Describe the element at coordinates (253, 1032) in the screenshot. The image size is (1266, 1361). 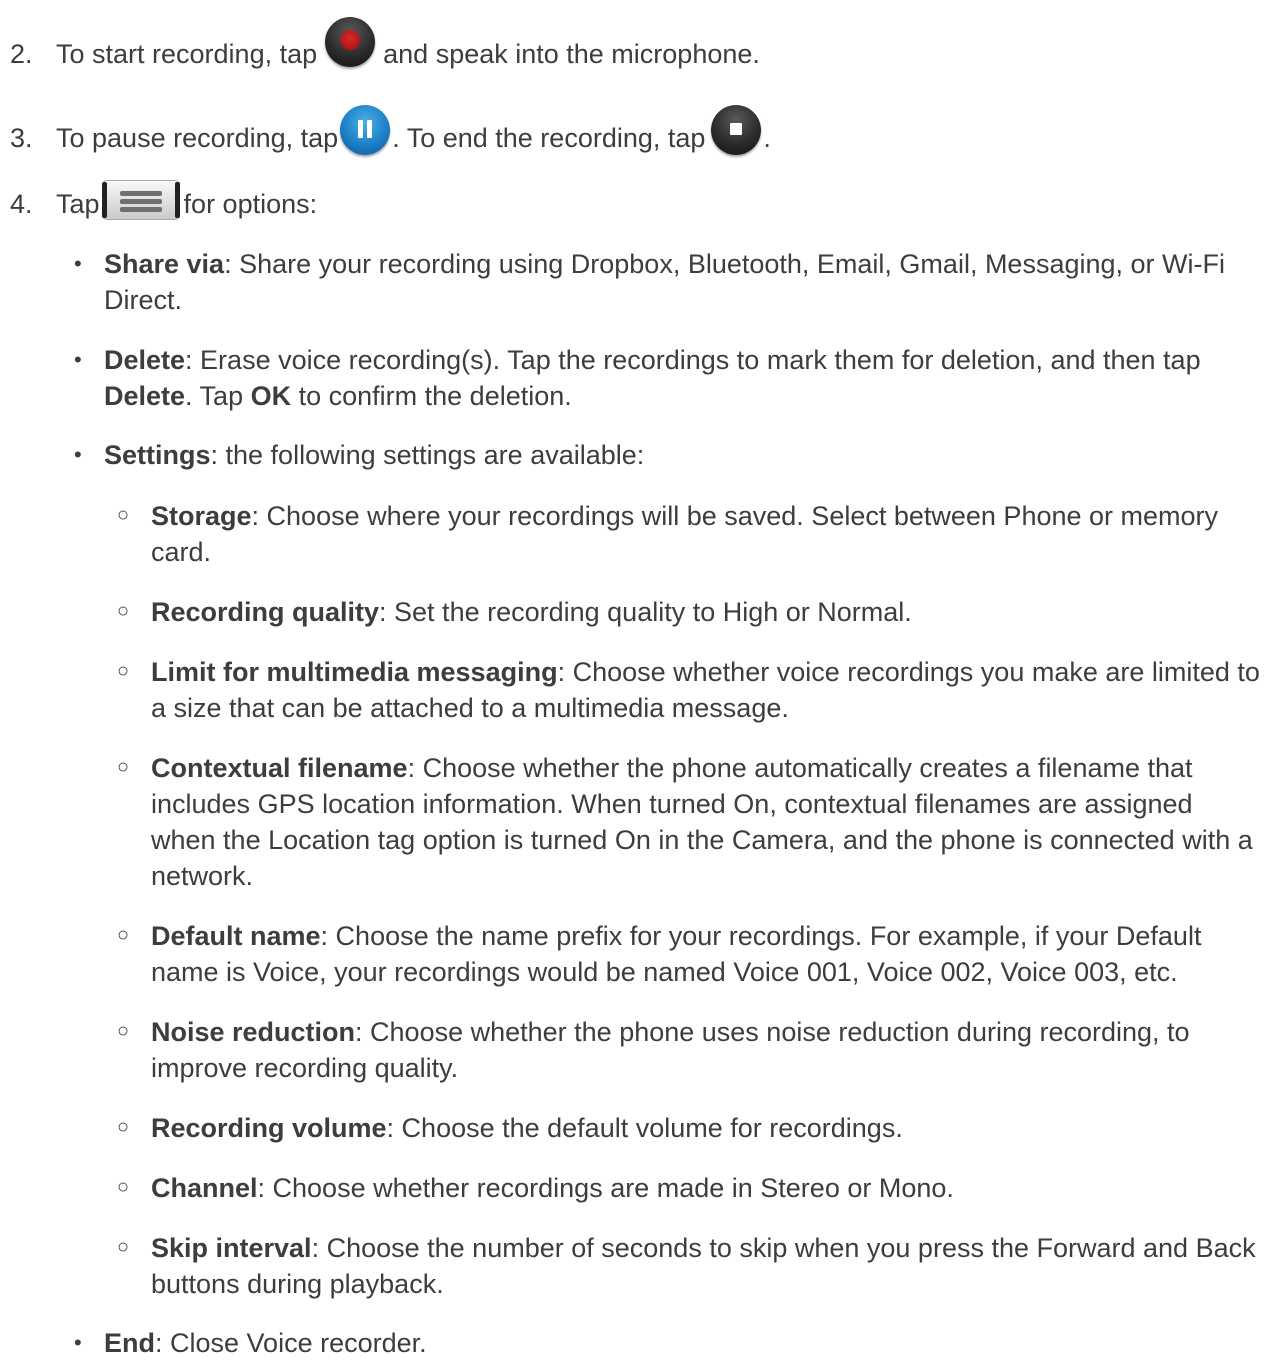
I see `setting-term: Noise reduction` at that location.